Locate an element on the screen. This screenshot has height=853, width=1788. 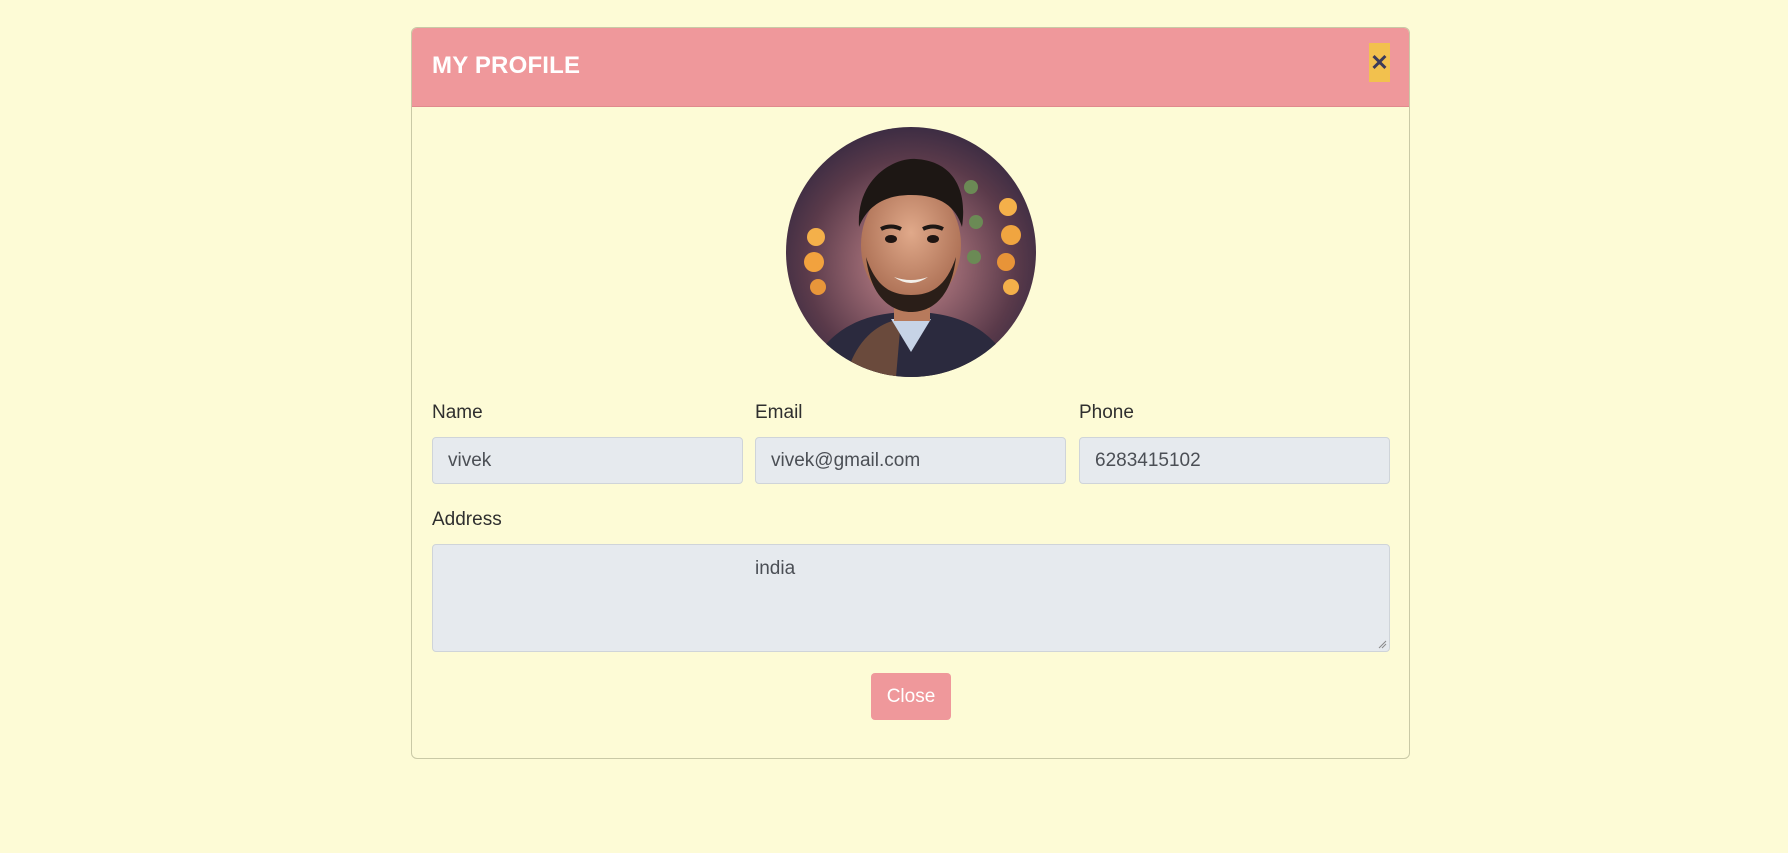
modal-header: MY PROFILE ✕ is located at coordinates (910, 67).